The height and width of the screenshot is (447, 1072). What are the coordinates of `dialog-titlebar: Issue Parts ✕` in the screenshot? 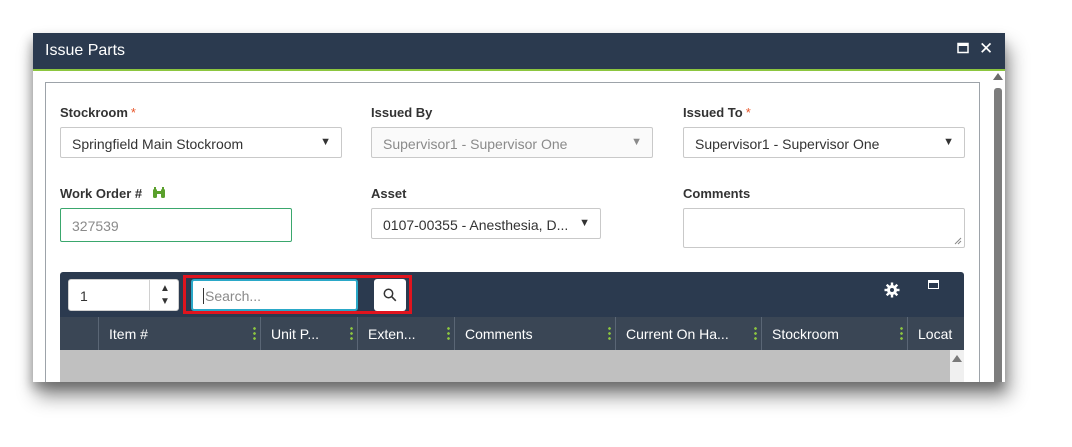 It's located at (519, 52).